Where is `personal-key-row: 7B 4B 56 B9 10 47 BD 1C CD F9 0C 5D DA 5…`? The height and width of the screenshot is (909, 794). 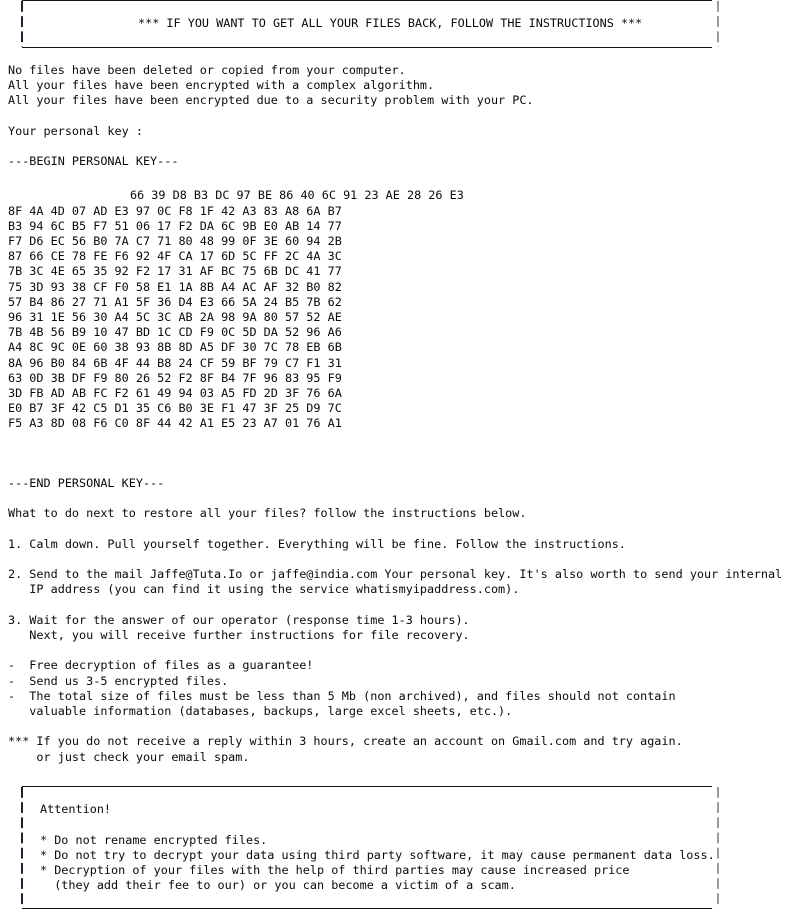 personal-key-row: 7B 4B 56 B9 10 47 BD 1C CD F9 0C 5D DA 5… is located at coordinates (175, 332).